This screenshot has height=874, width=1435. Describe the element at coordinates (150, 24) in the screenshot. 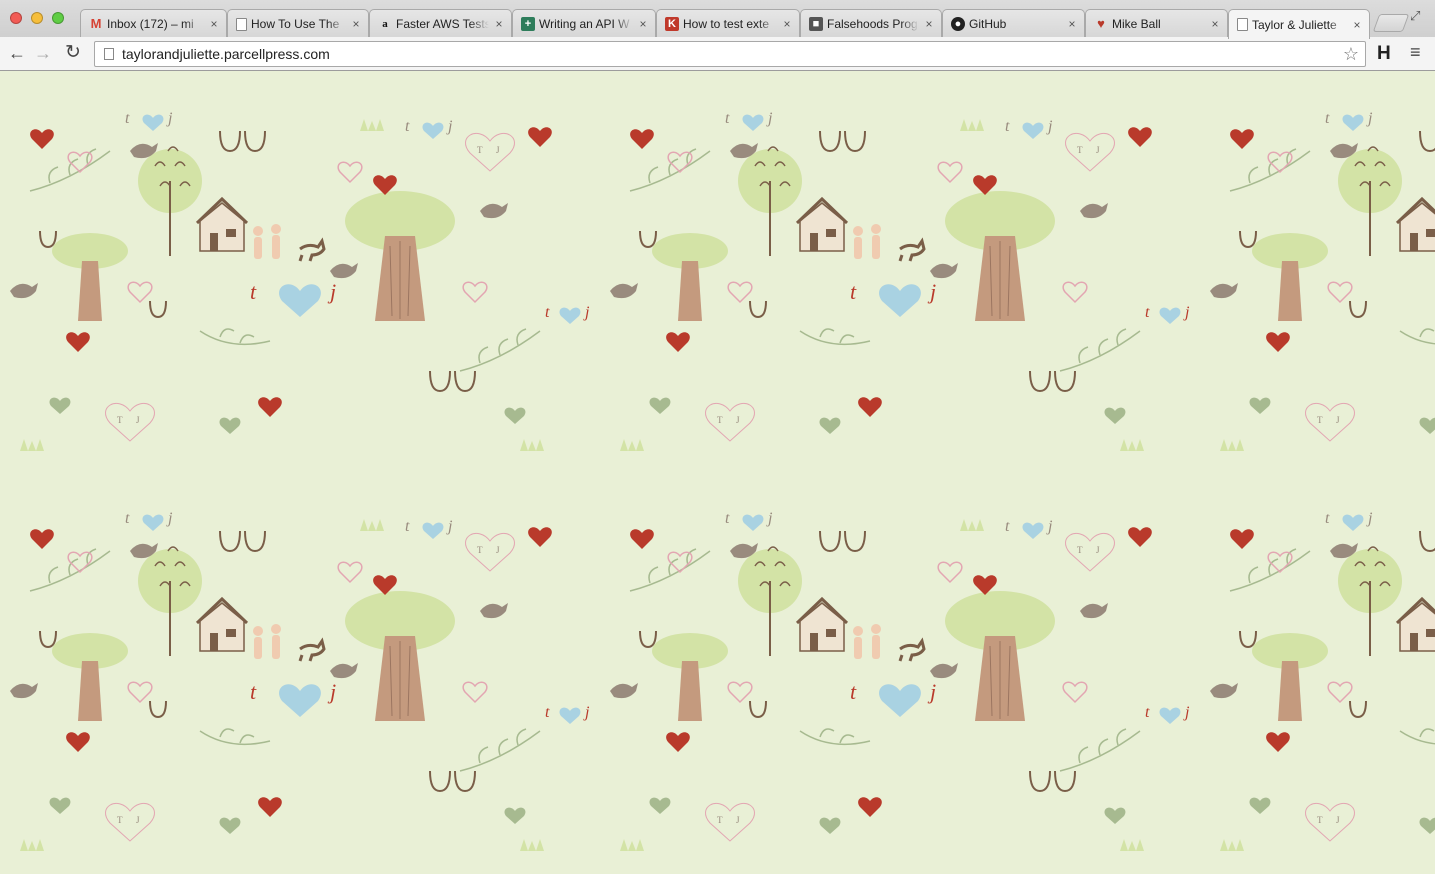

I see `tab-title: Inbox (172) – mi` at that location.